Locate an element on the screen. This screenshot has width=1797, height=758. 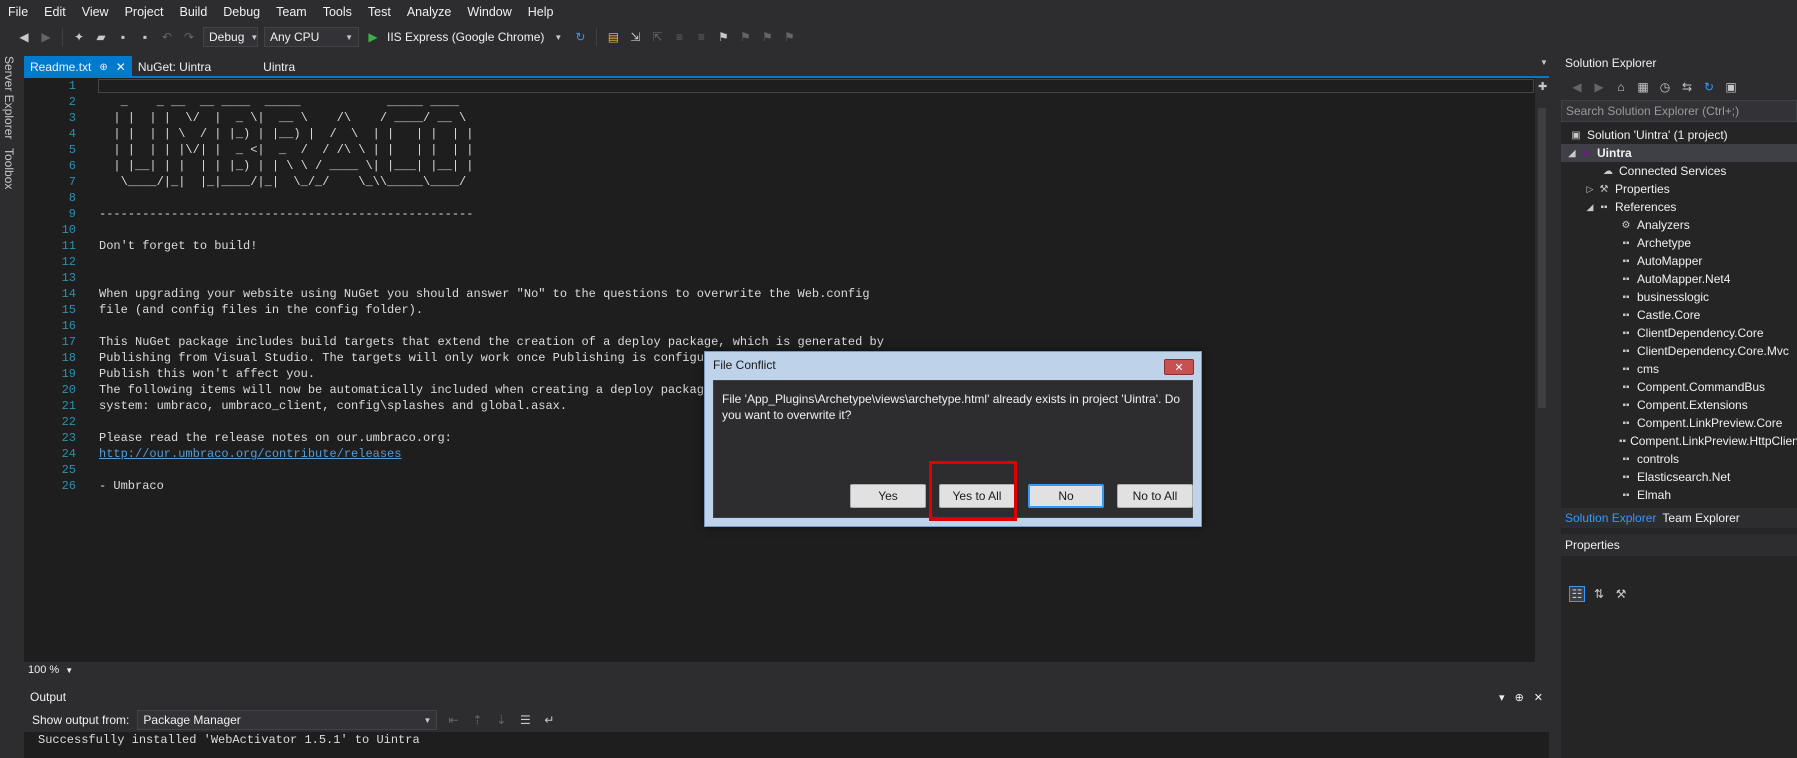
solution-search-input: Search Solution Explorer (Ctrl+;) is located at coordinates (1679, 111).